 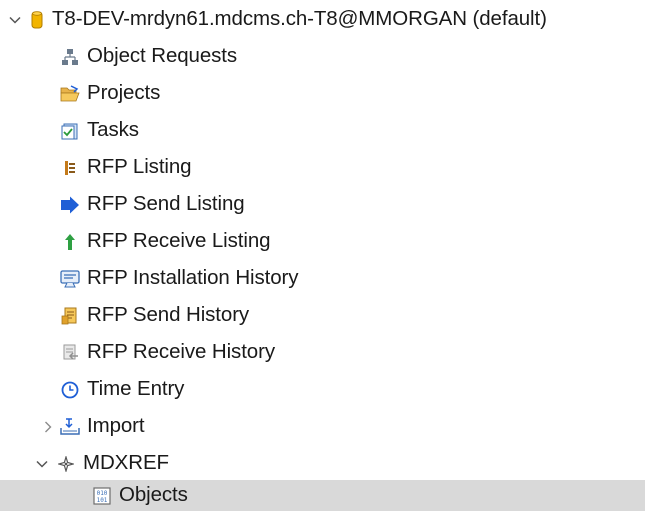 What do you see at coordinates (322, 495) in the screenshot?
I see `tree-item-objects: 010 101 Objects` at bounding box center [322, 495].